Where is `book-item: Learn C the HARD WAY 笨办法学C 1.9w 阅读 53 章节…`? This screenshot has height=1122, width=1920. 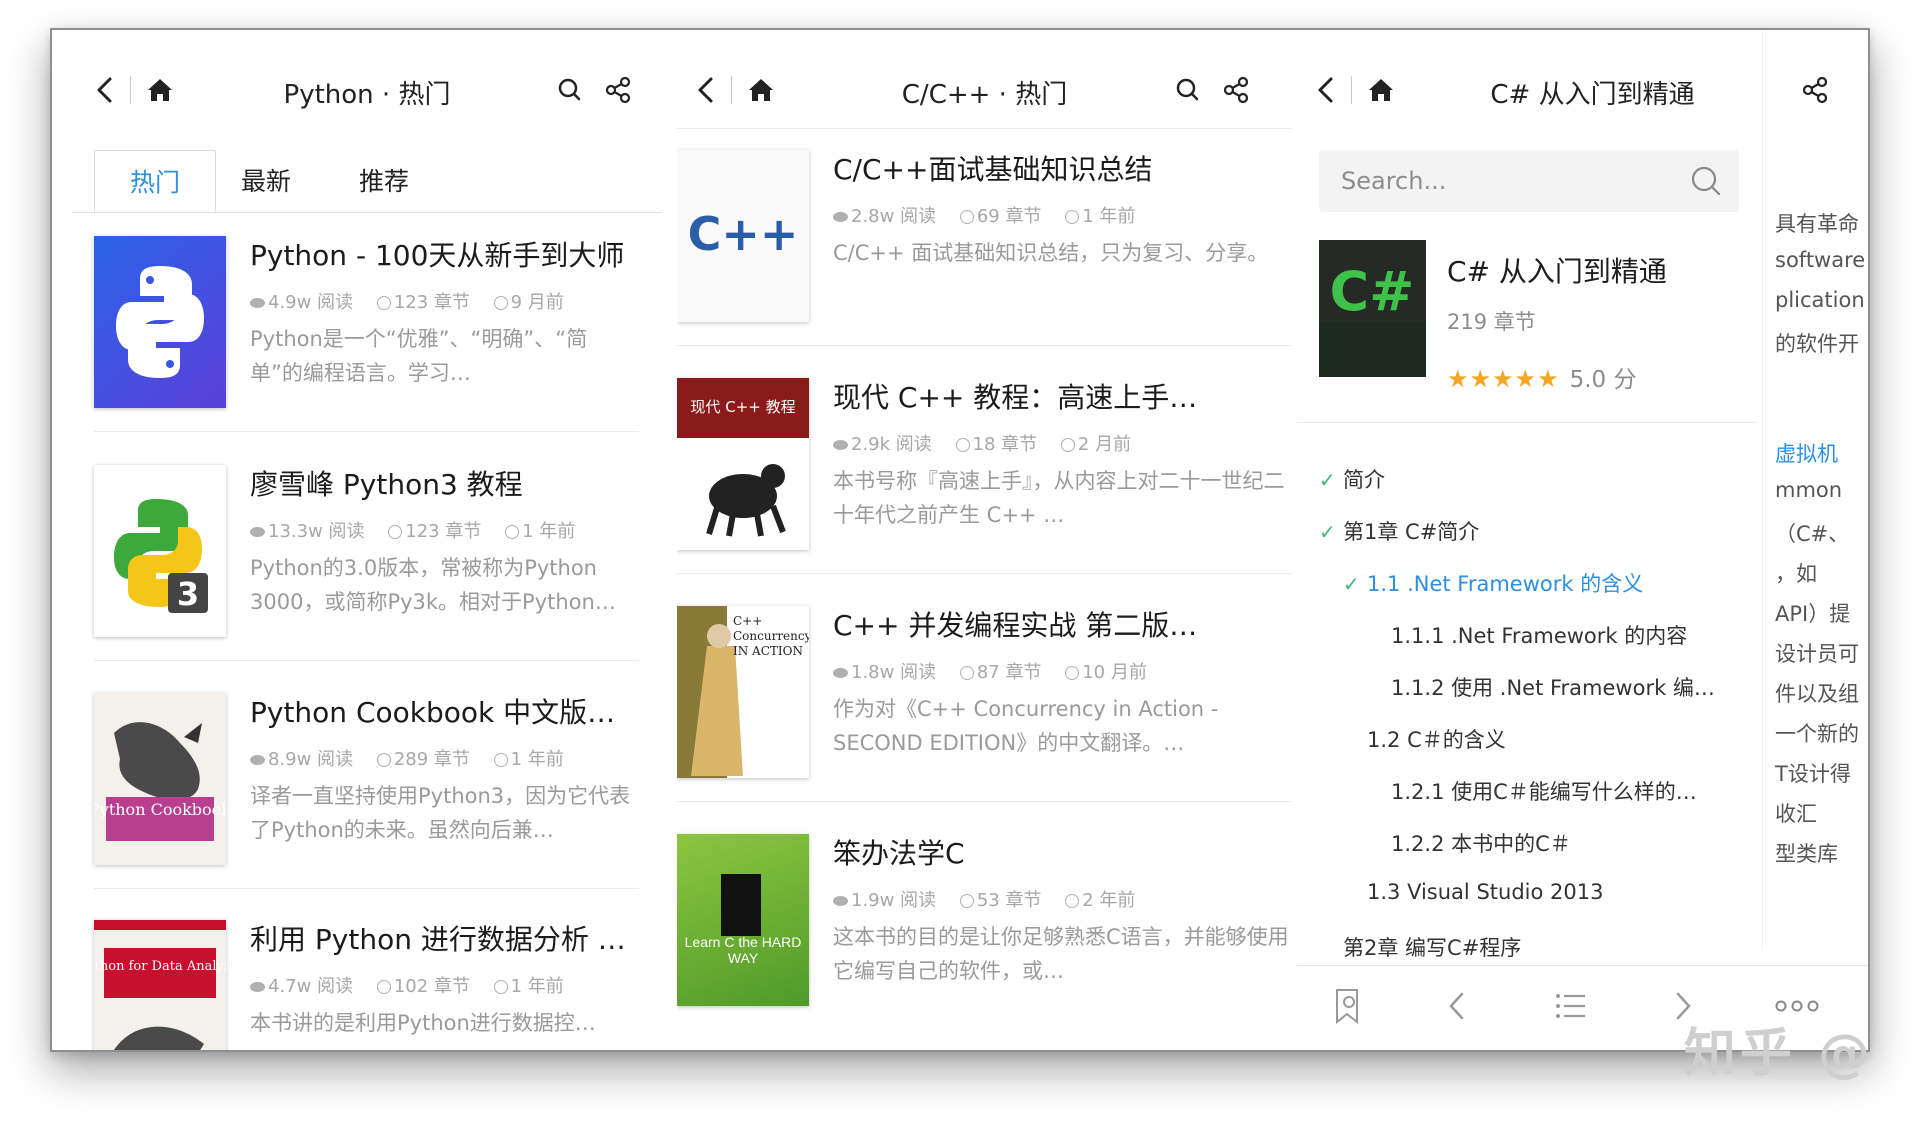 book-item: Learn C the HARD WAY 笨办法学C 1.9w 阅读 53 章节… is located at coordinates (984, 931).